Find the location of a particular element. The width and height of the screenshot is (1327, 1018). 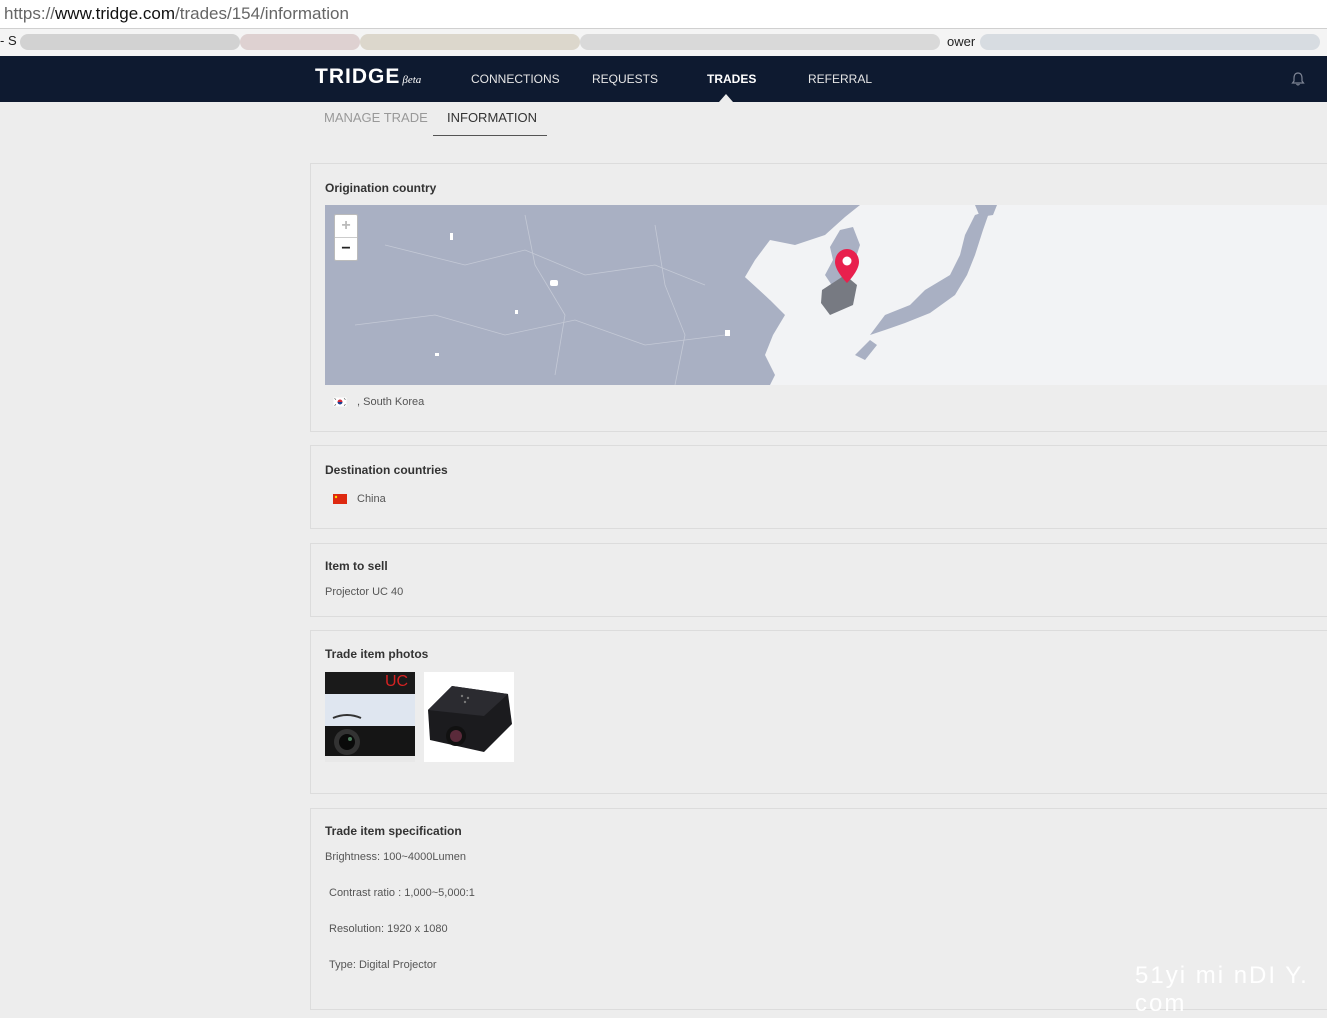

active-nav-caret is located at coordinates (726, 98).